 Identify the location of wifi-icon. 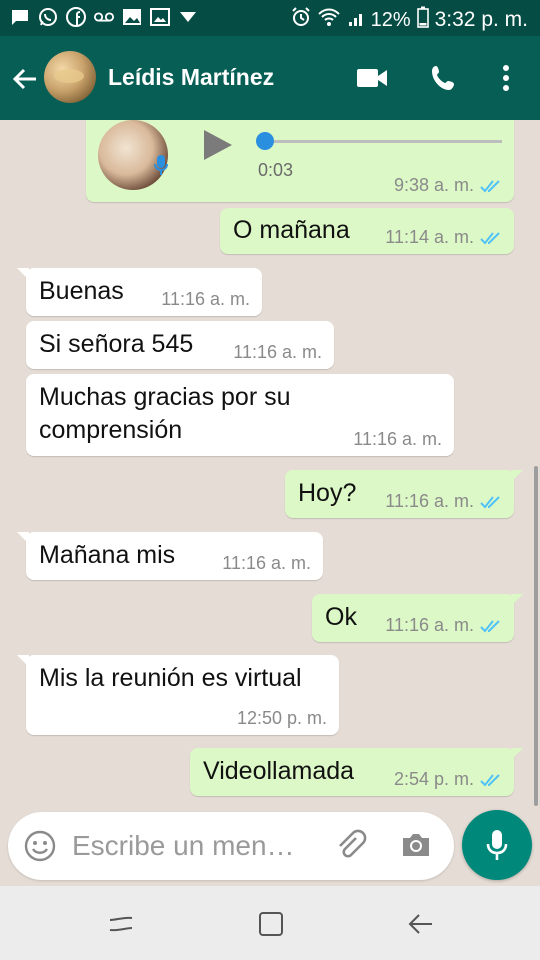
(329, 20).